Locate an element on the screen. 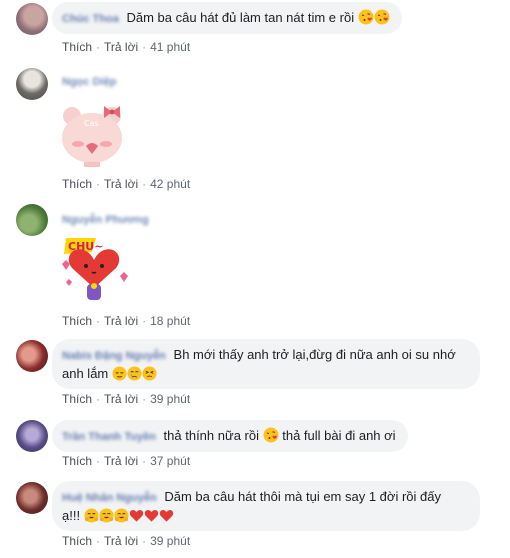 This screenshot has width=510, height=558. comment-author: Chúc Thoa is located at coordinates (90, 19).